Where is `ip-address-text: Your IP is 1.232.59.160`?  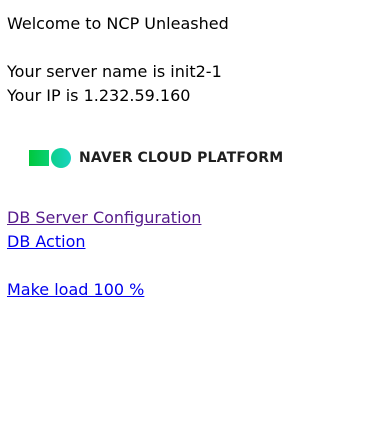 ip-address-text: Your IP is 1.232.59.160 is located at coordinates (99, 95).